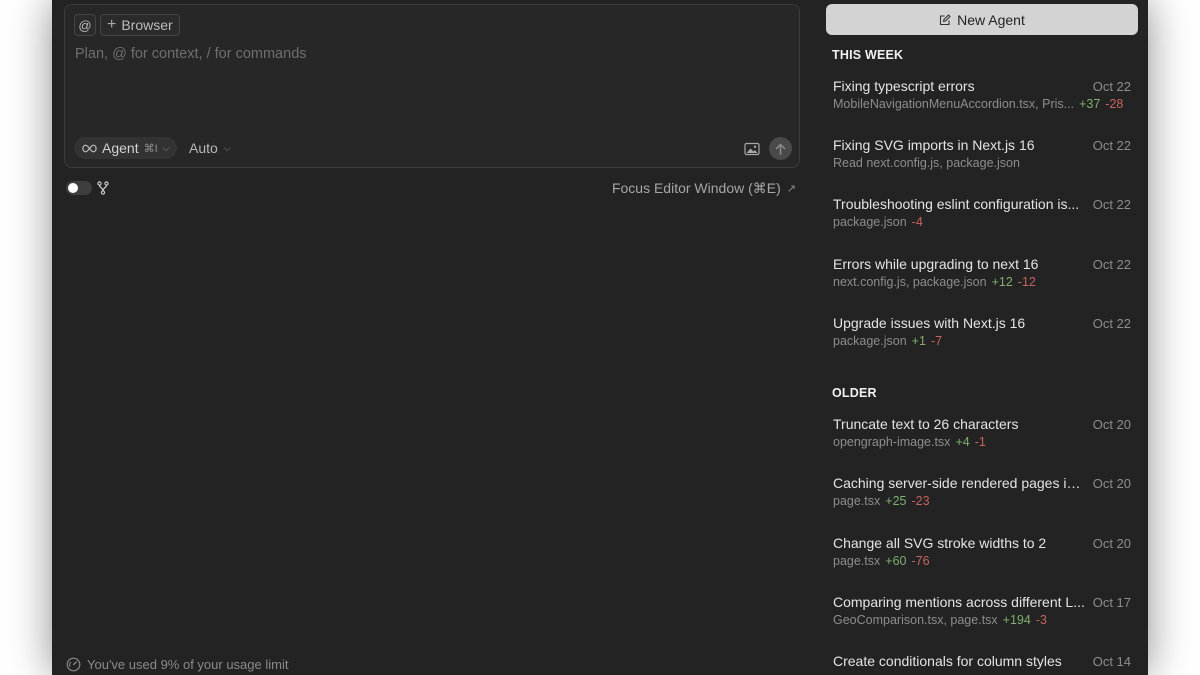 The height and width of the screenshot is (675, 1200). I want to click on item-title: Fixing SVG imports in Next.js 16, so click(934, 145).